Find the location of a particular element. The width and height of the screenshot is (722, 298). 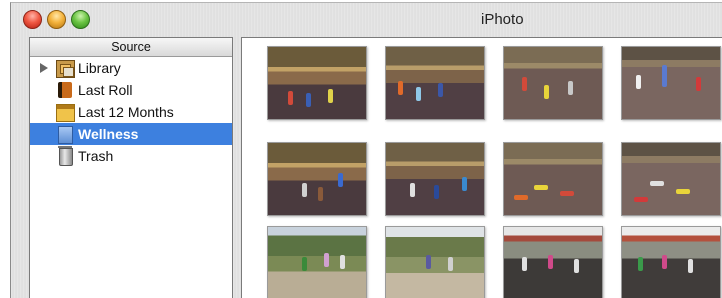

source-item-trash: Trash is located at coordinates (131, 156).